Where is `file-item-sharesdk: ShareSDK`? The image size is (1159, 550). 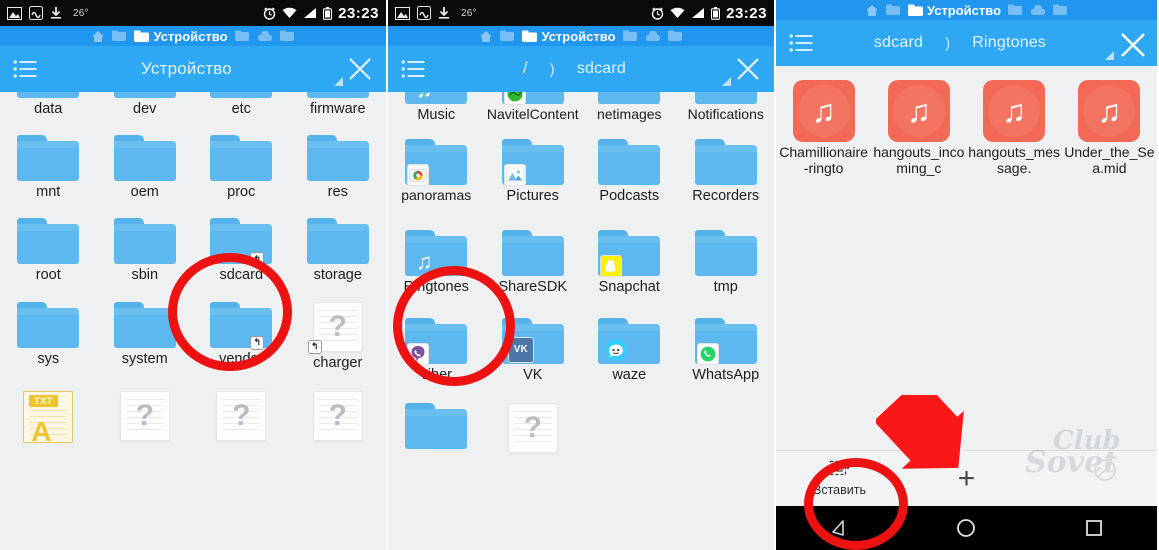
file-item-sharesdk: ShareSDK is located at coordinates (533, 259).